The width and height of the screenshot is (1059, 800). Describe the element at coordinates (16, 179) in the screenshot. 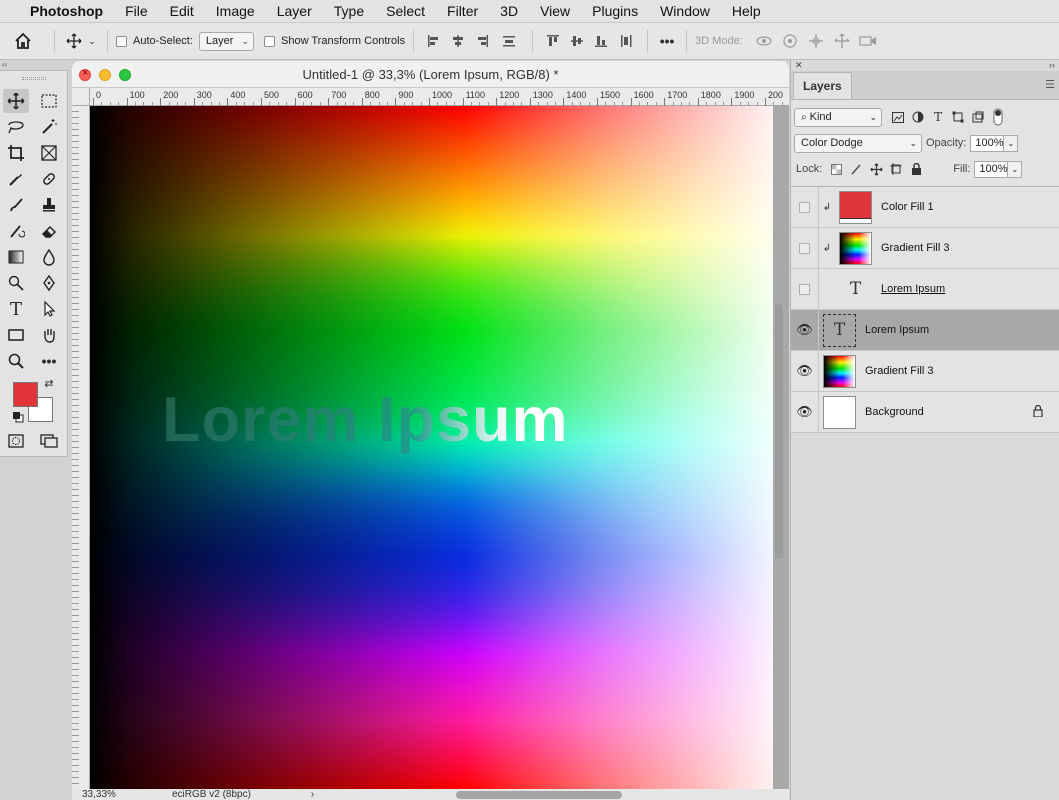

I see `eyedropper-tool-icon` at that location.